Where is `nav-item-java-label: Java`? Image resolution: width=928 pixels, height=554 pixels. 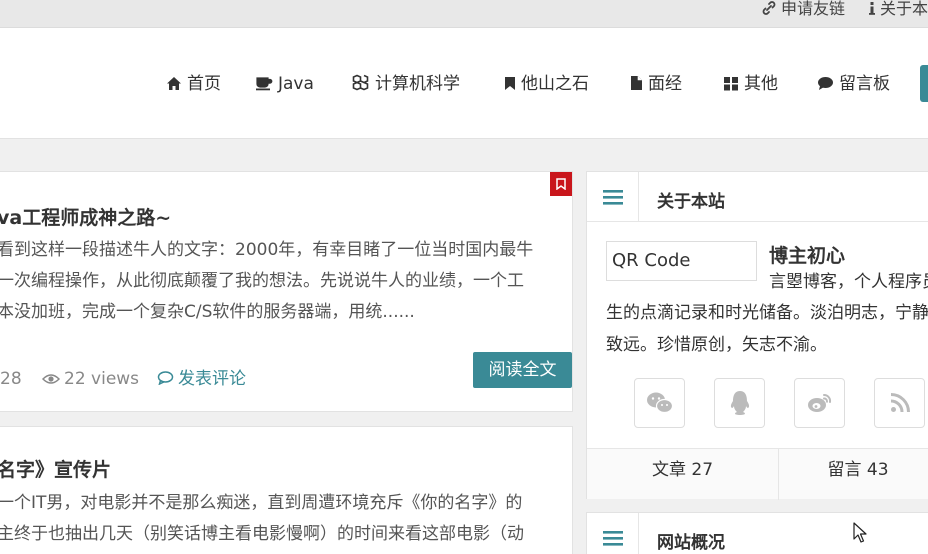
nav-item-java-label: Java is located at coordinates (296, 84).